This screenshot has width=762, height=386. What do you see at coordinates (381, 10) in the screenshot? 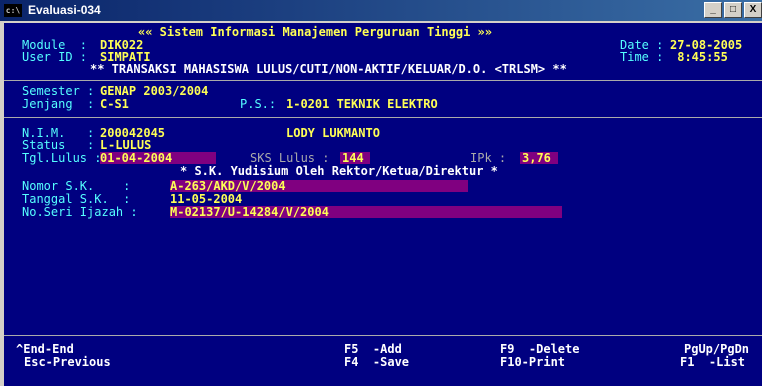
I see `title-bar: c:\ Evaluasi-034 _ □ X` at bounding box center [381, 10].